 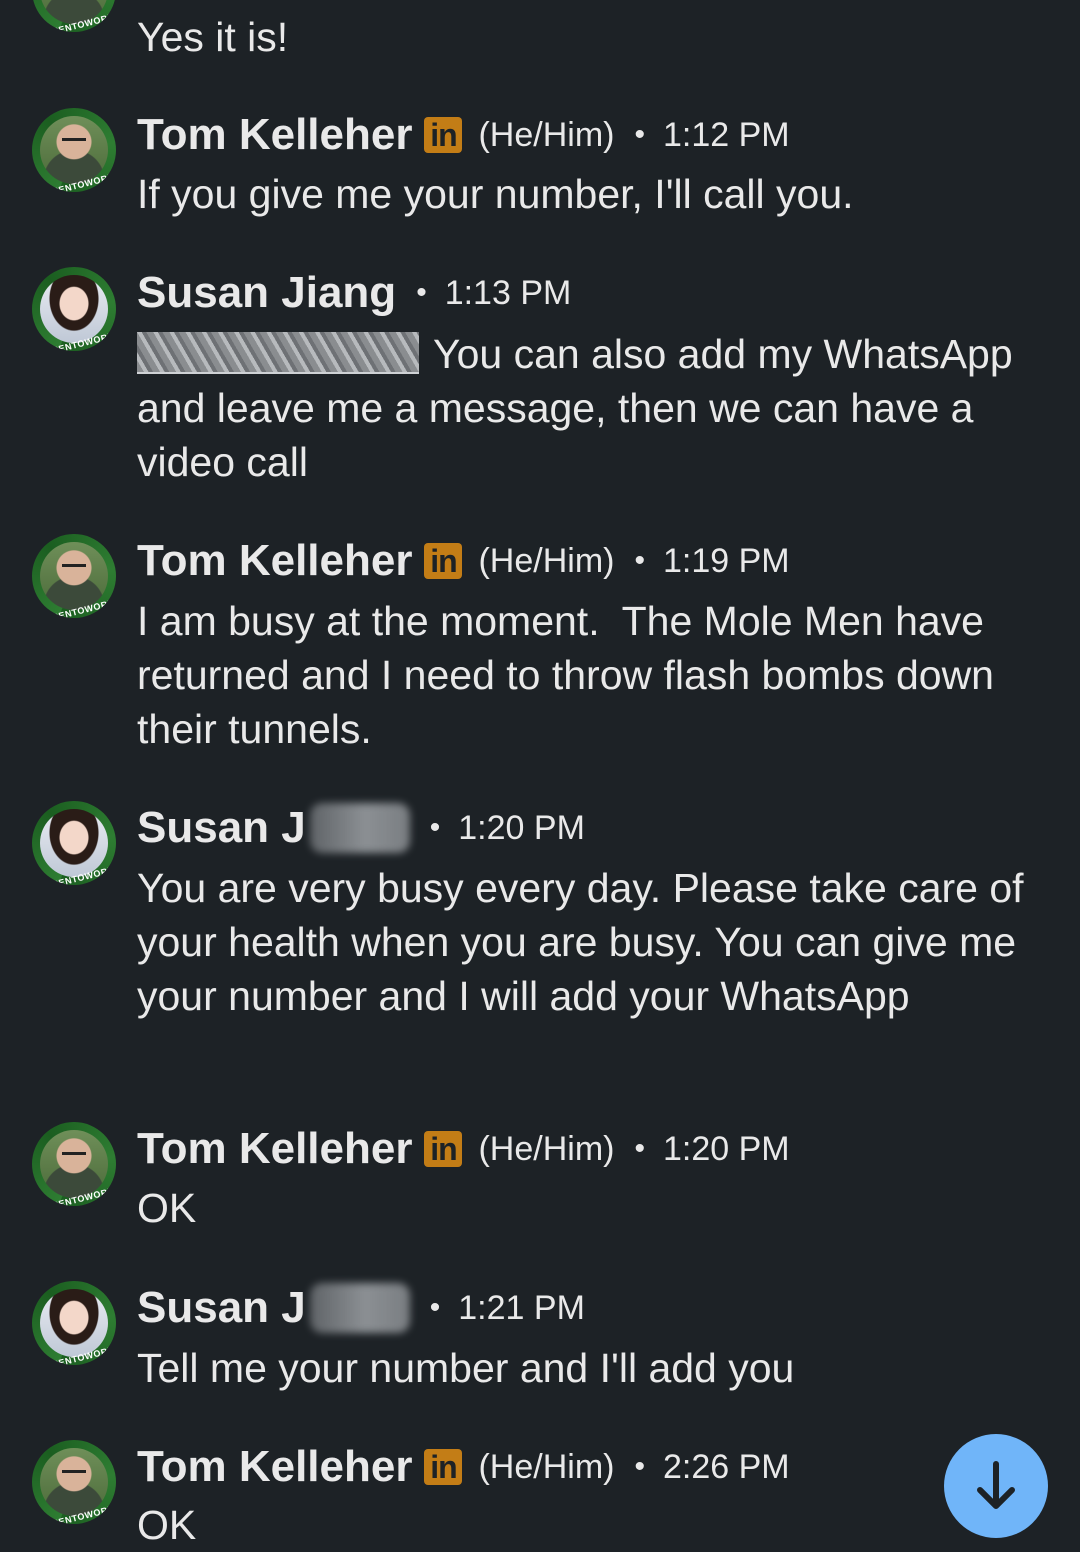 What do you see at coordinates (466, 1368) in the screenshot?
I see `message-text: Tell me your number and I'll add you` at bounding box center [466, 1368].